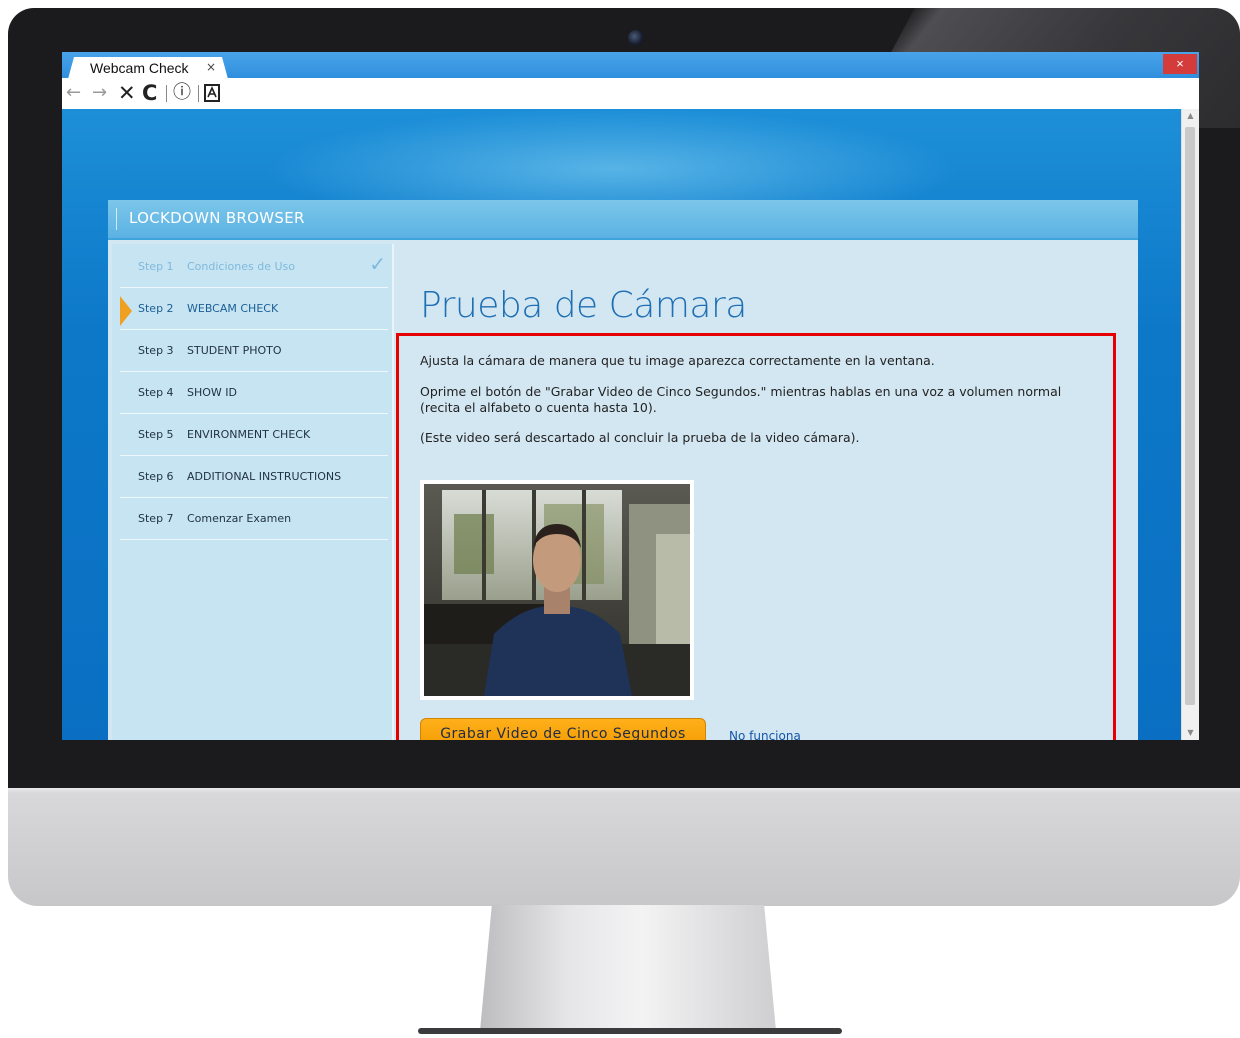  I want to click on step-name: ENVIRONMENT CHECK, so click(249, 434).